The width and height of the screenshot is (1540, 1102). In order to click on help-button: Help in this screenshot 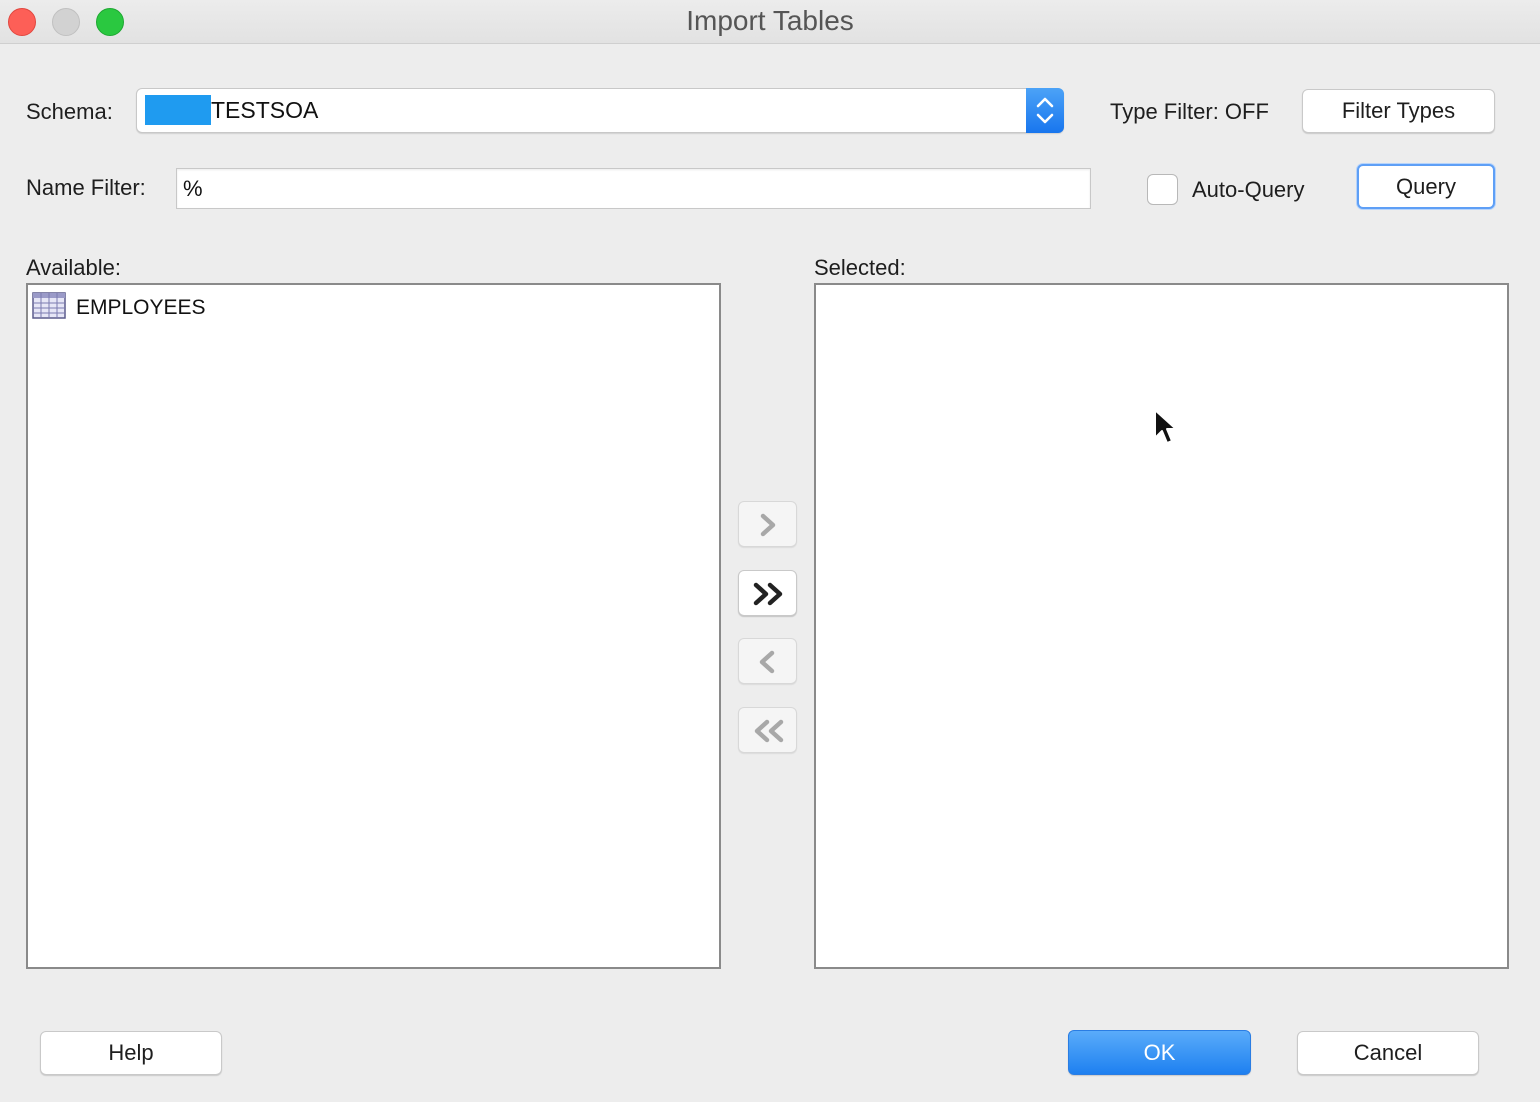, I will do `click(131, 1053)`.